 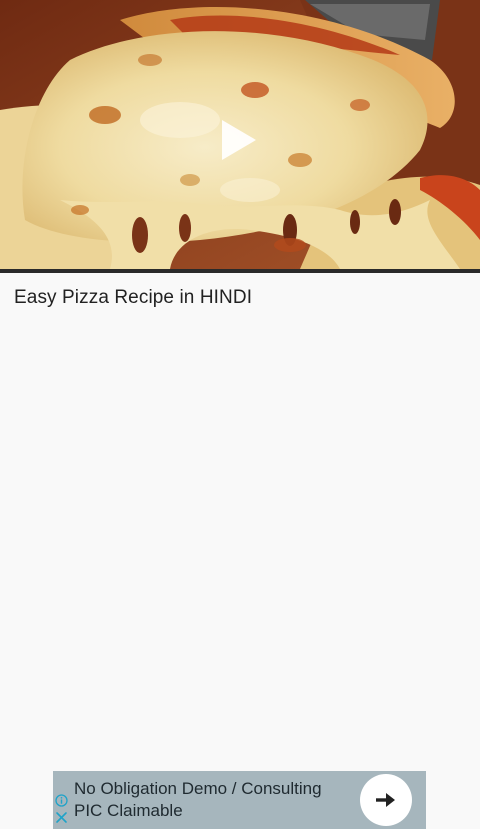 What do you see at coordinates (133, 298) in the screenshot?
I see `video-title: Easy Pizza Recipe in HINDI` at bounding box center [133, 298].